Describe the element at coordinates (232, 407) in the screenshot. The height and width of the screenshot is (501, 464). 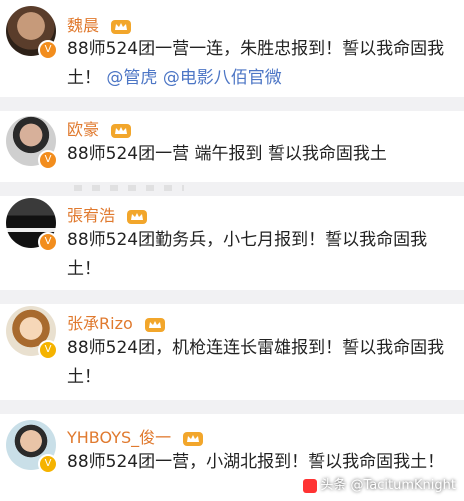
I see `post-separator` at that location.